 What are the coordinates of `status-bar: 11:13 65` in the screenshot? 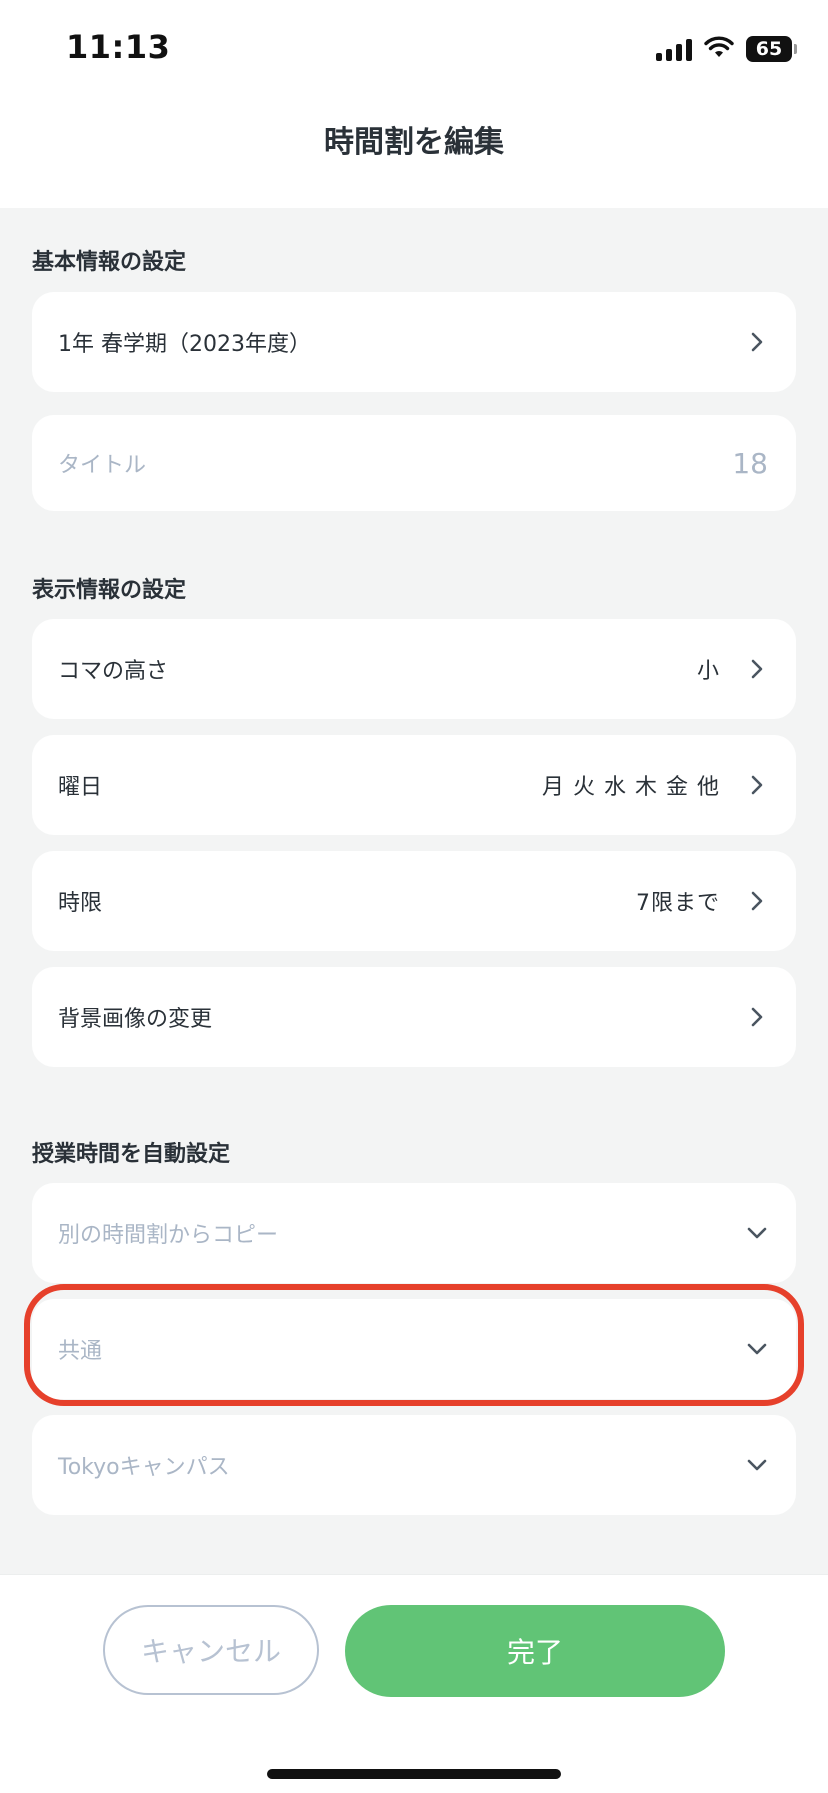 It's located at (414, 50).